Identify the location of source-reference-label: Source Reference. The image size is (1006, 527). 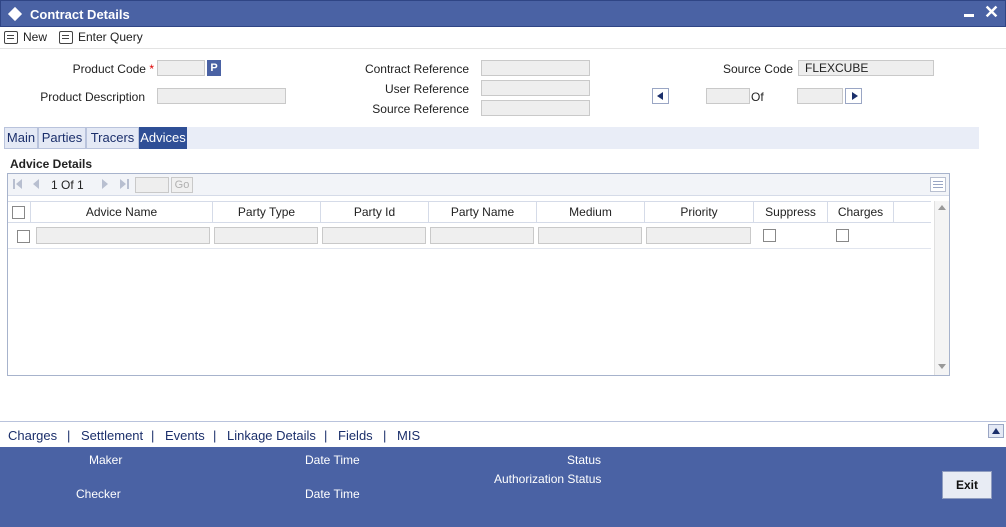
(420, 109).